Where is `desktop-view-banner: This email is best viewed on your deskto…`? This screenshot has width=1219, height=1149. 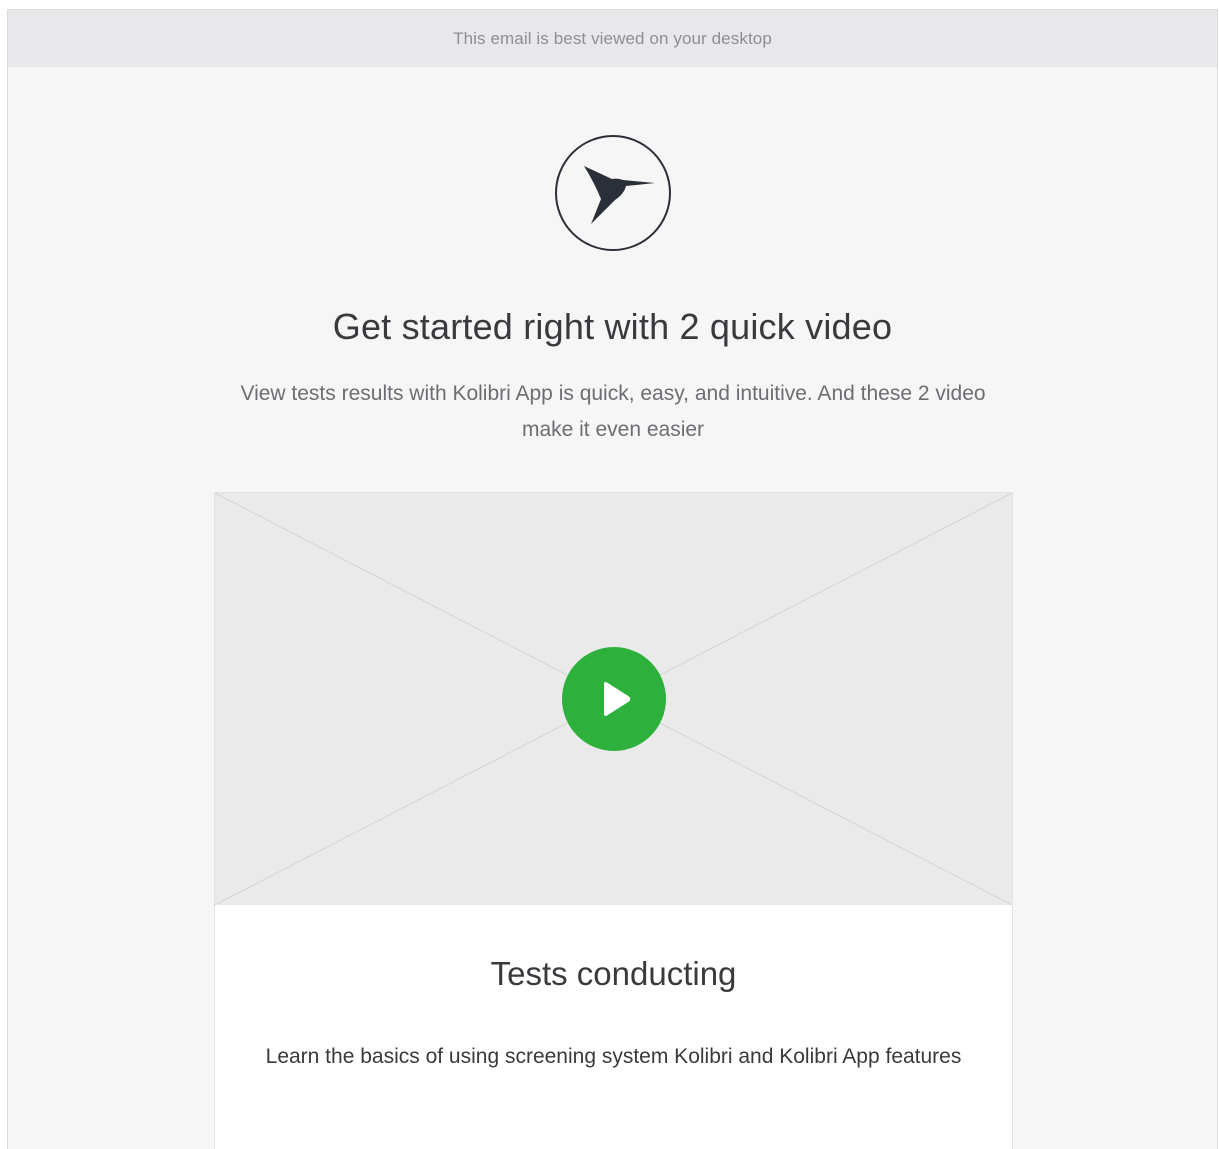
desktop-view-banner: This email is best viewed on your deskto… is located at coordinates (612, 38).